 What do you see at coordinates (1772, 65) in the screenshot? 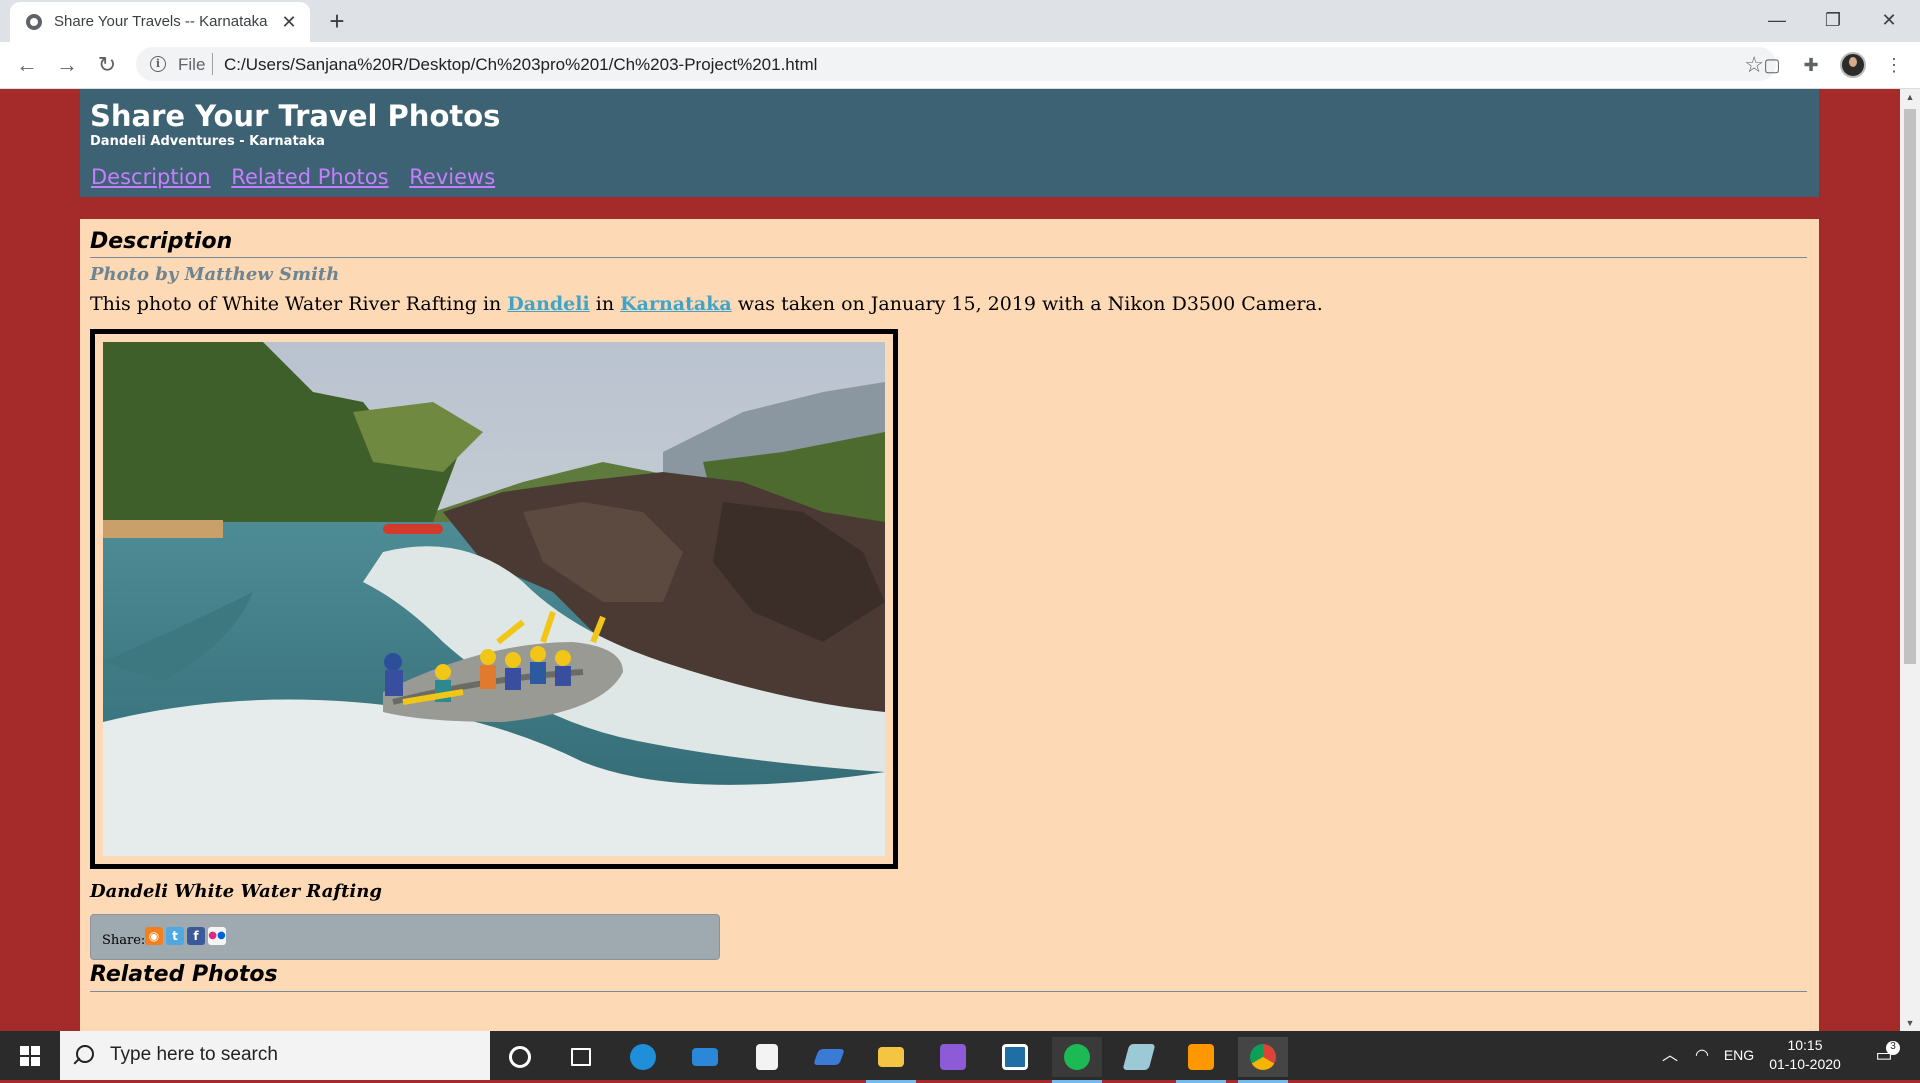
I see `reading-list-icon: ▢` at bounding box center [1772, 65].